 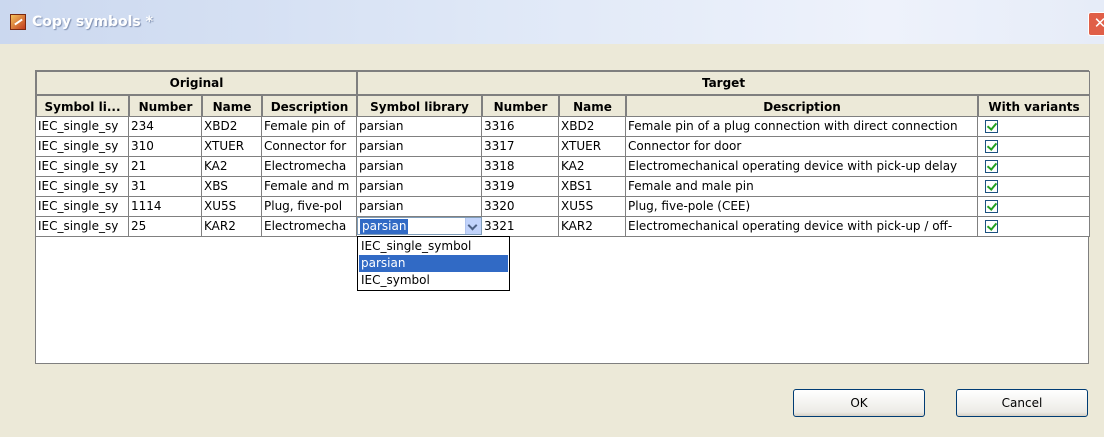 What do you see at coordinates (433, 280) in the screenshot?
I see `dropdown-option: IEC_symbol` at bounding box center [433, 280].